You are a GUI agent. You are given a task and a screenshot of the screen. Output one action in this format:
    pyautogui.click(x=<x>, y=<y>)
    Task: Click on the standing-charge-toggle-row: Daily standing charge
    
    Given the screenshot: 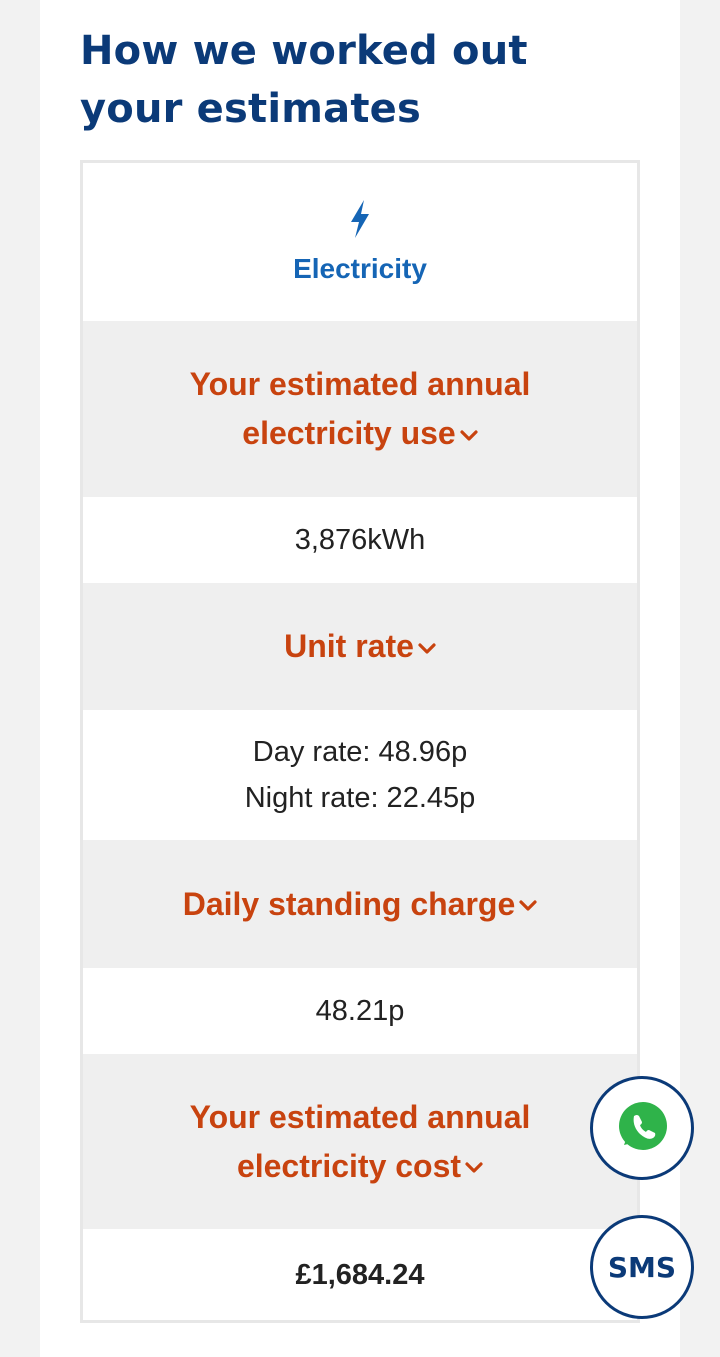 What is the action you would take?
    pyautogui.click(x=360, y=904)
    